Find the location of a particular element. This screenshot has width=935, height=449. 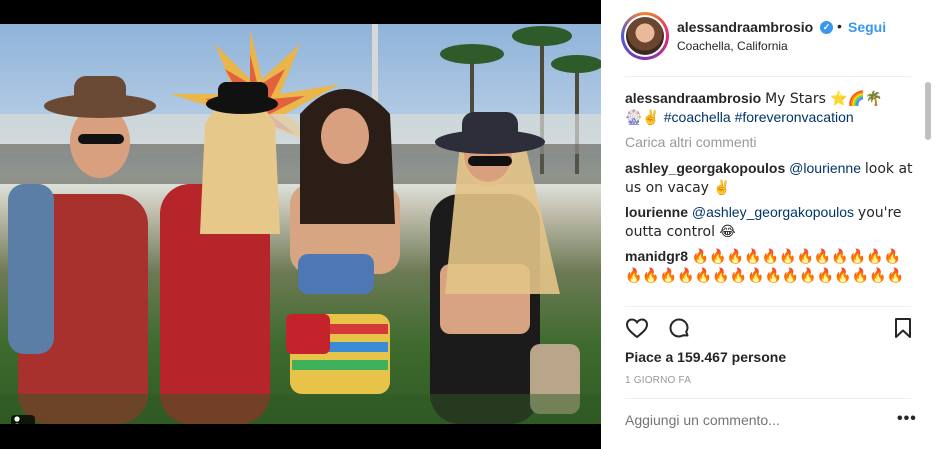

hashtag-foreveronvacation: #foreveronvacation is located at coordinates (794, 117).